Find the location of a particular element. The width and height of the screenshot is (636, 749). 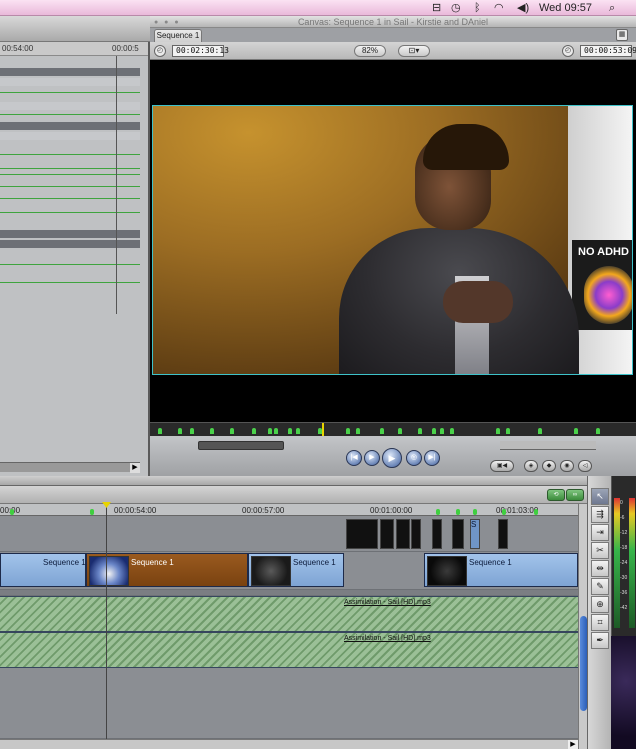

duration-timecode: 00:00:53:09 is located at coordinates (608, 51).